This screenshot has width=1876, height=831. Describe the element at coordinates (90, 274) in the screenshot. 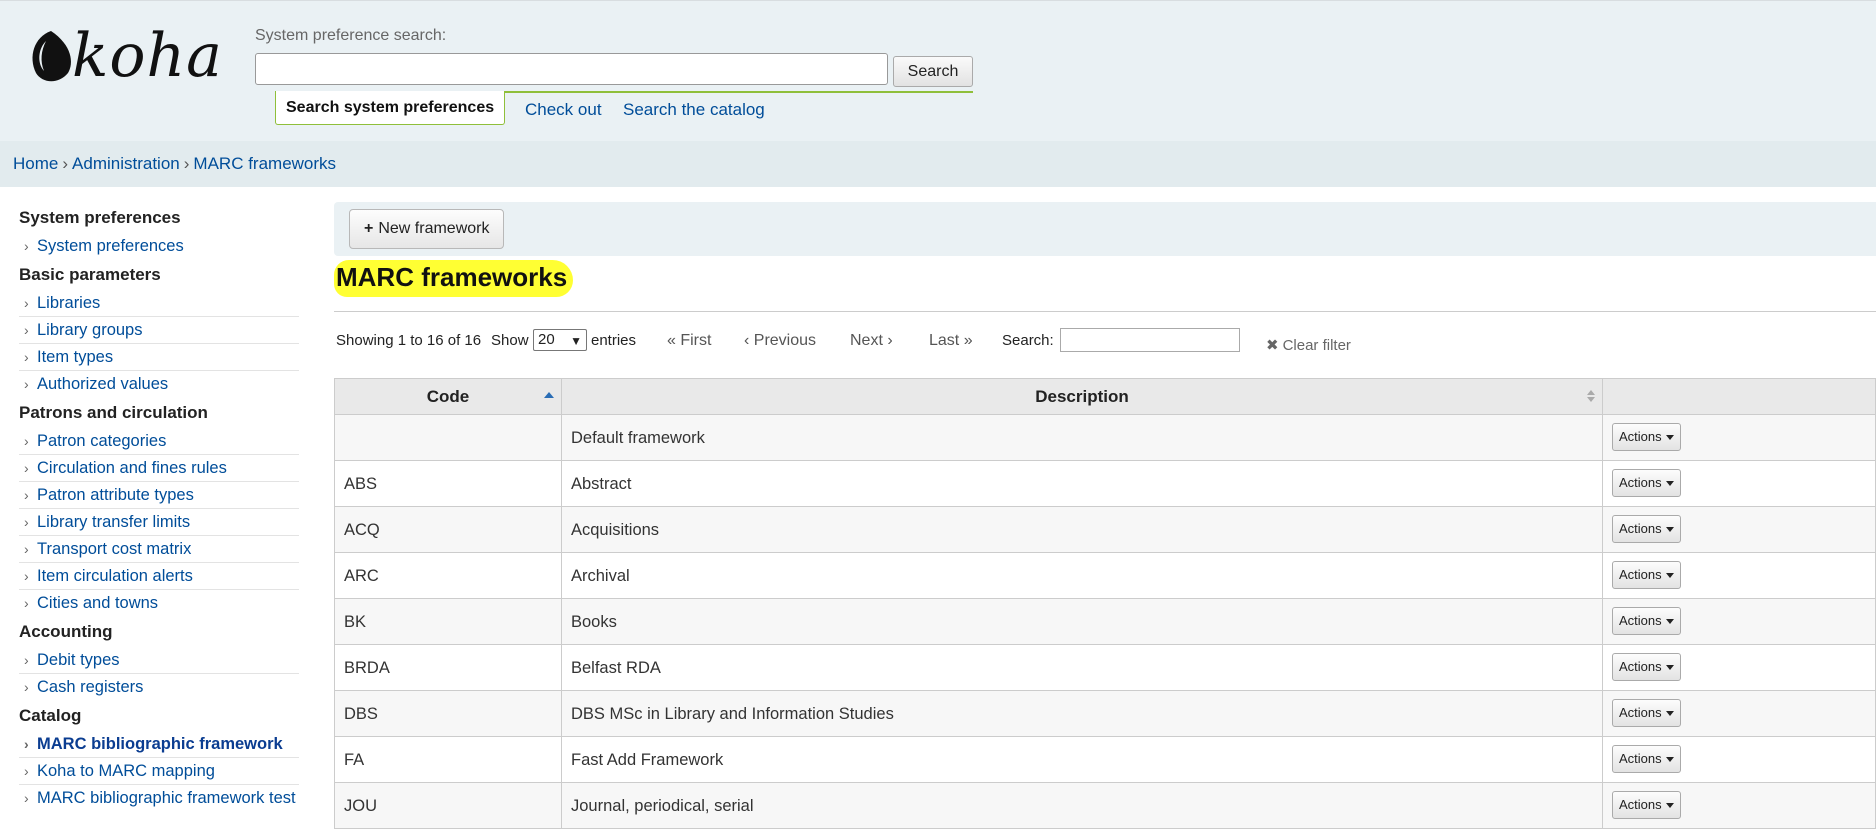

I see `sidebar-heading-basic-parameters: Basic parameters` at that location.